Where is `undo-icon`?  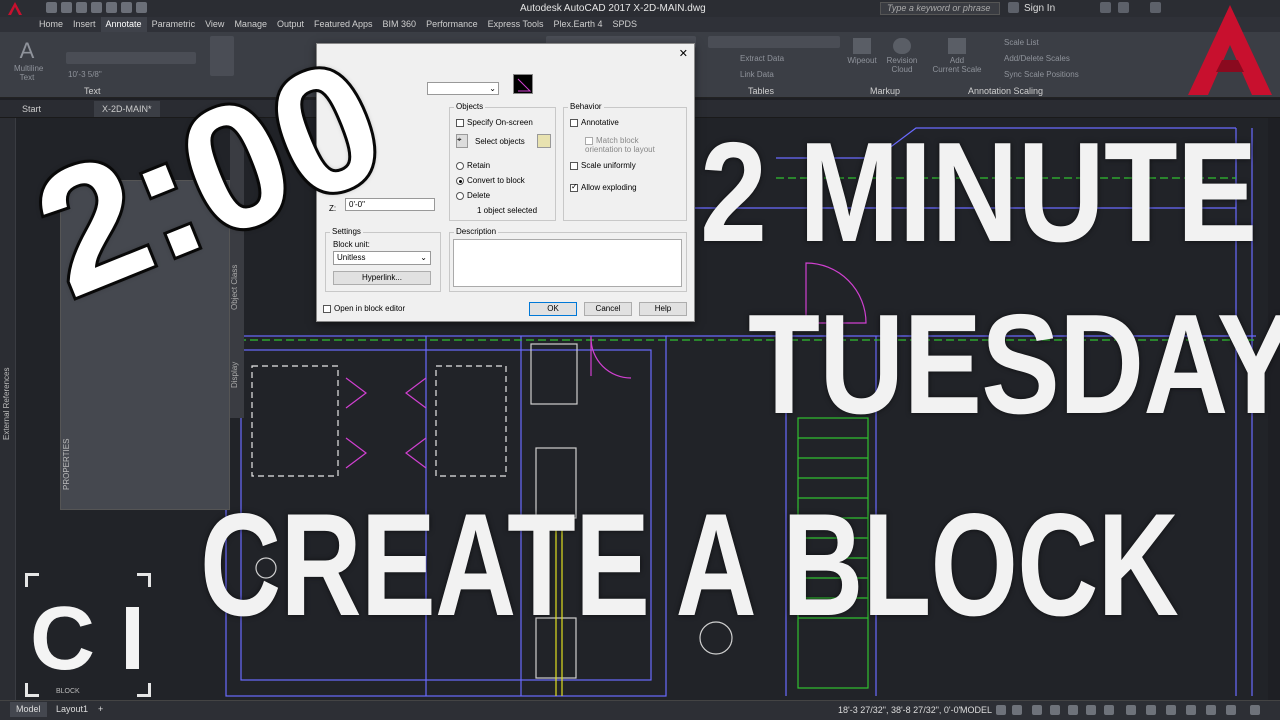
undo-icon is located at coordinates (126, 7).